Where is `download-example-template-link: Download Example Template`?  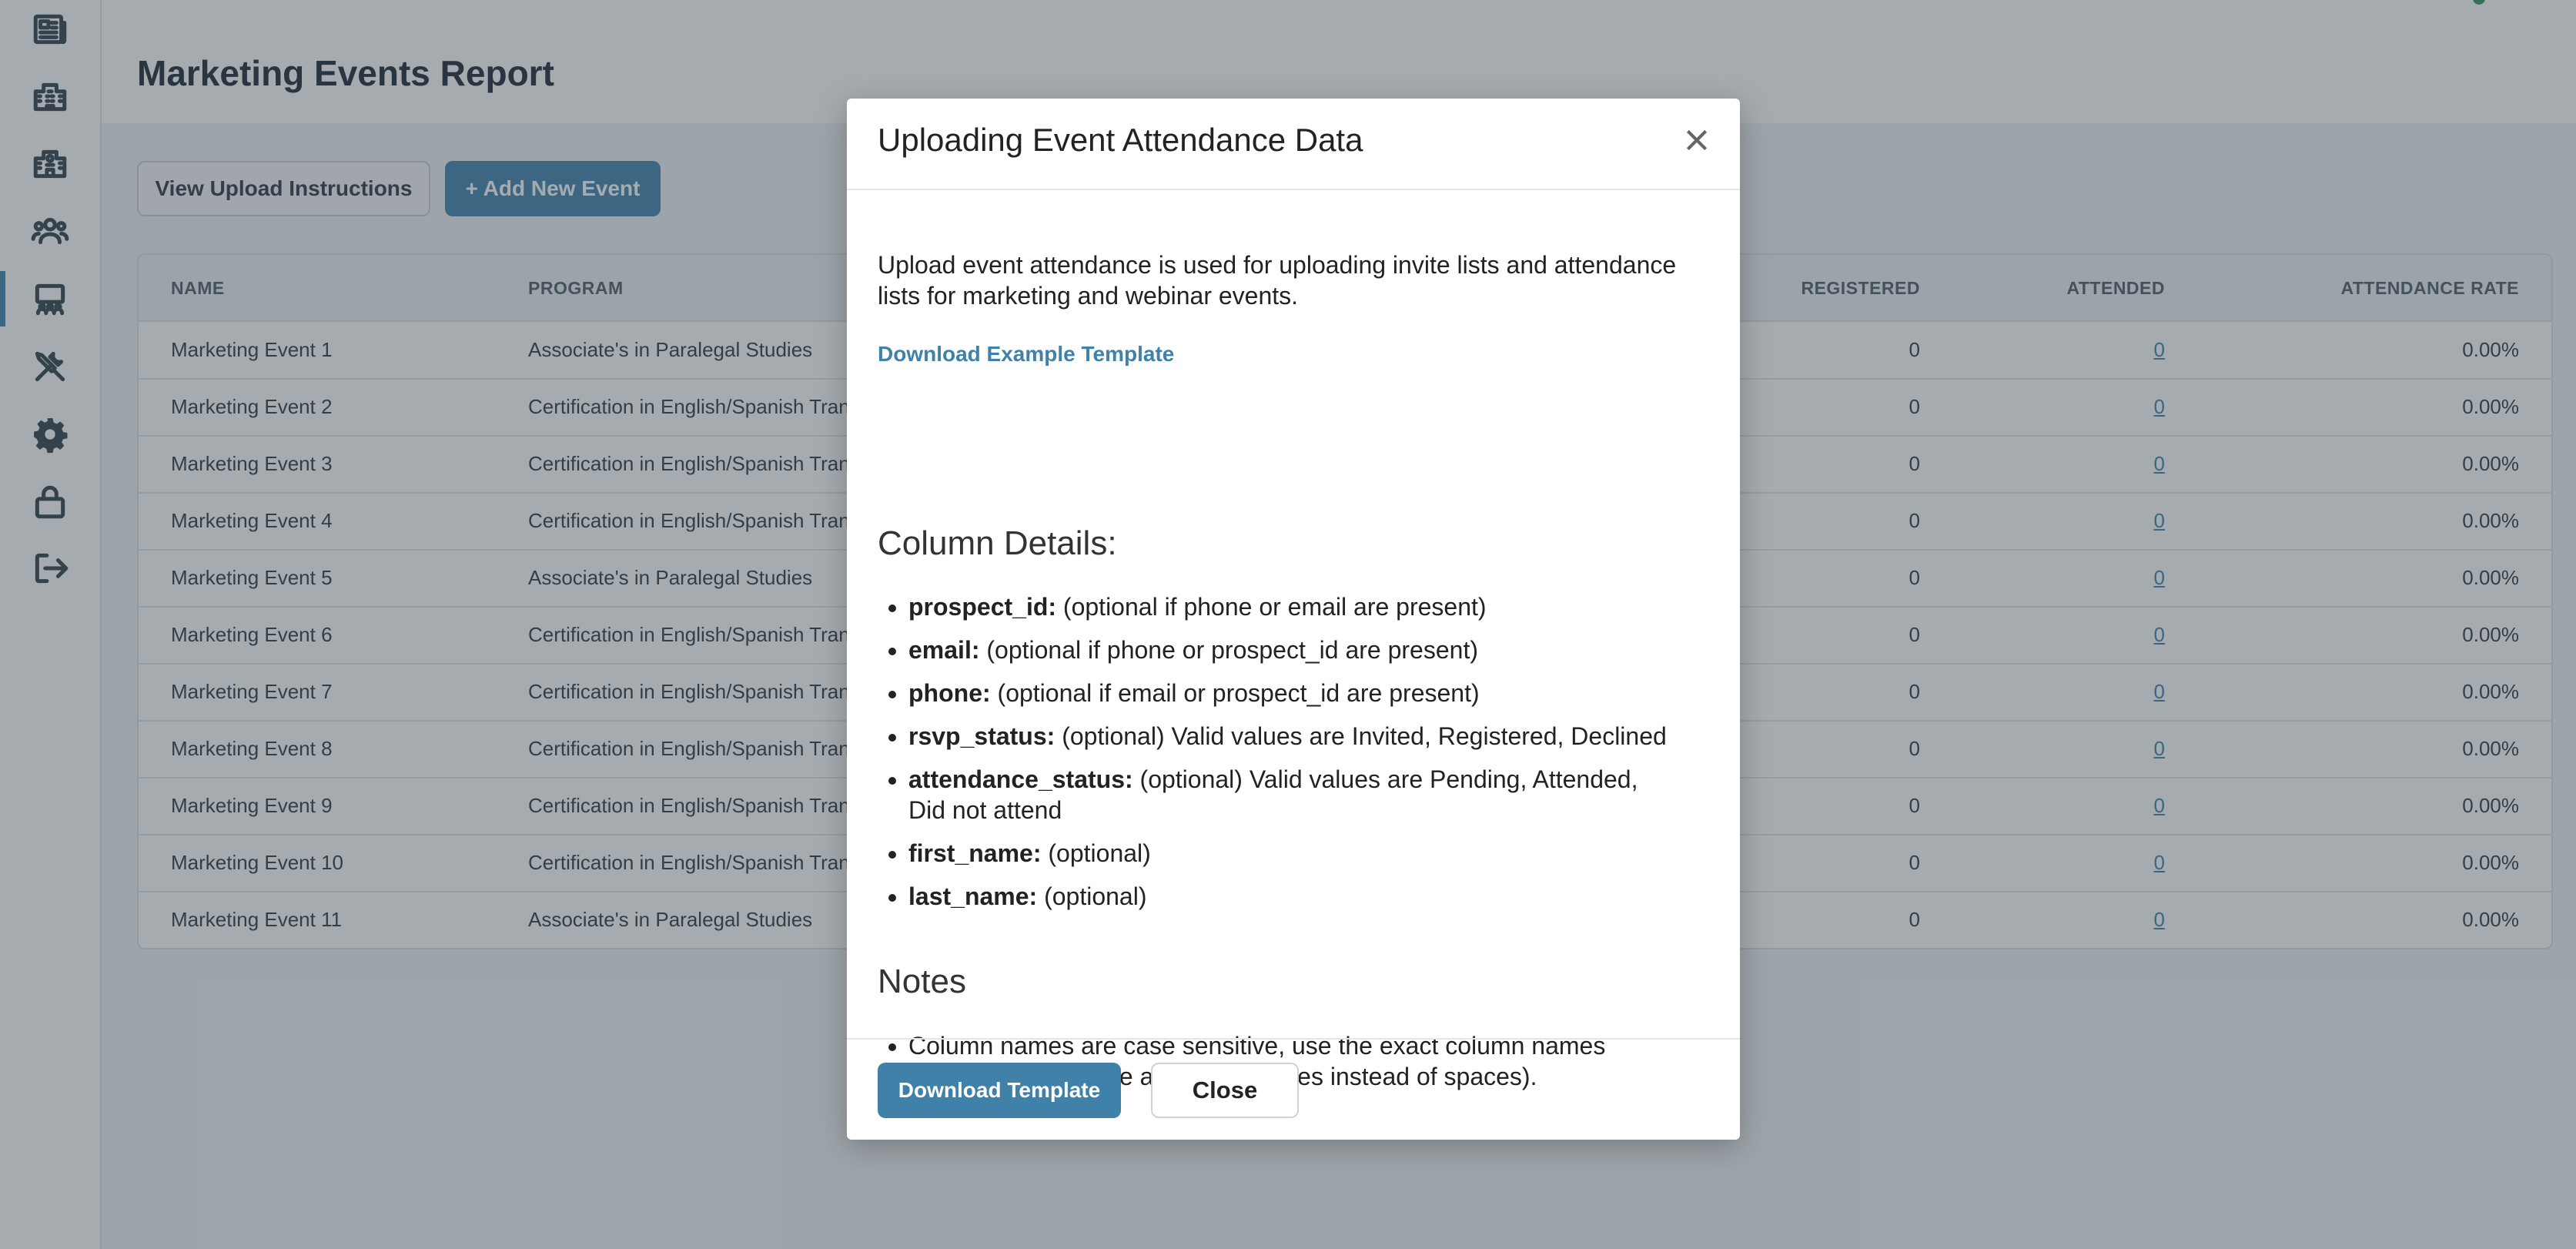 download-example-template-link: Download Example Template is located at coordinates (1026, 354).